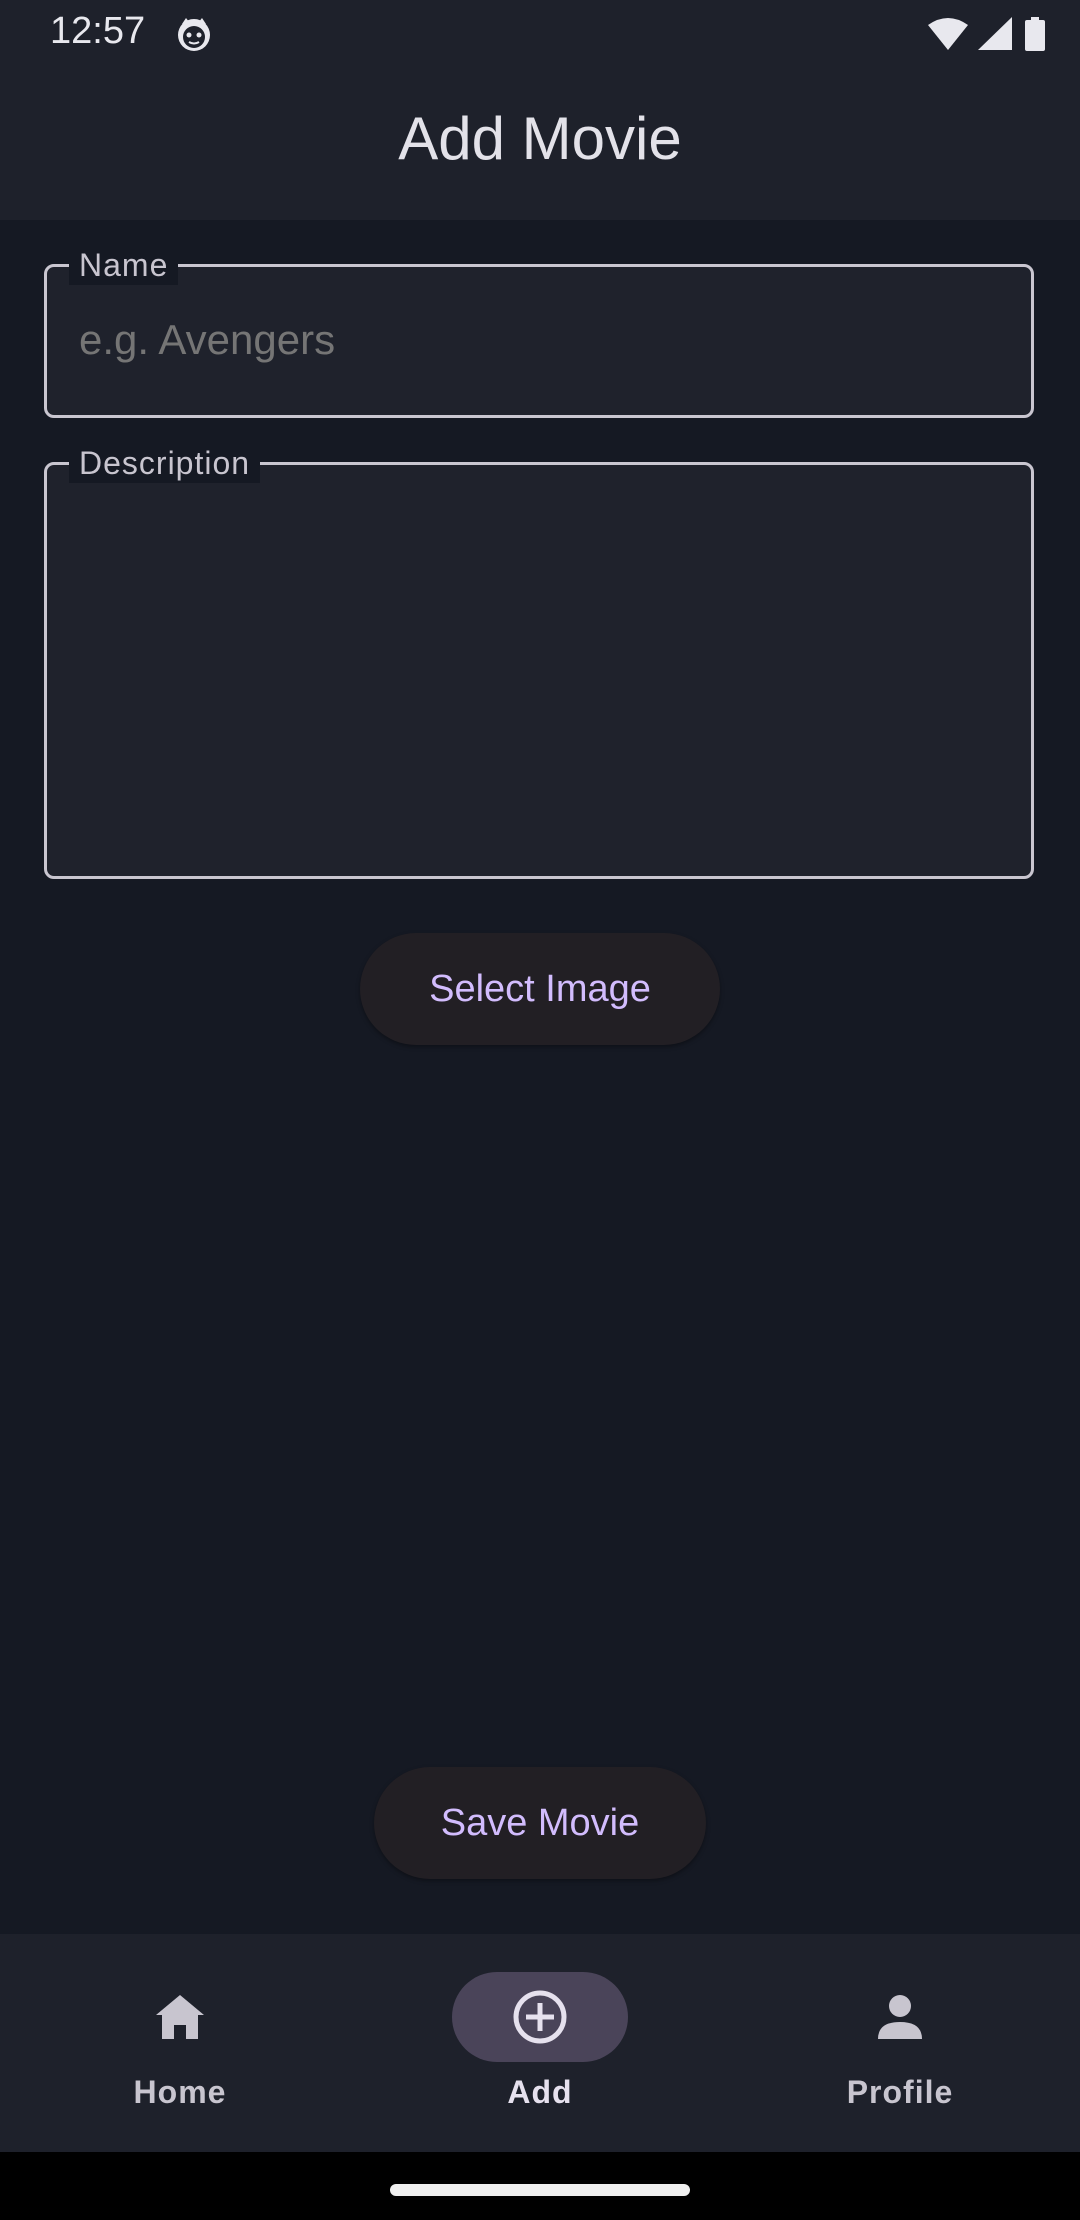 The image size is (1080, 2220). I want to click on wifi-icon, so click(948, 34).